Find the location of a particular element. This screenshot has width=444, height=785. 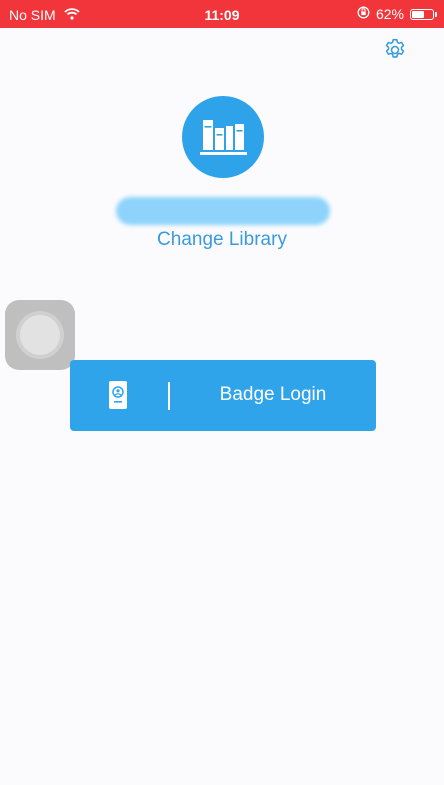

change-library-link: Change Library is located at coordinates (222, 240).